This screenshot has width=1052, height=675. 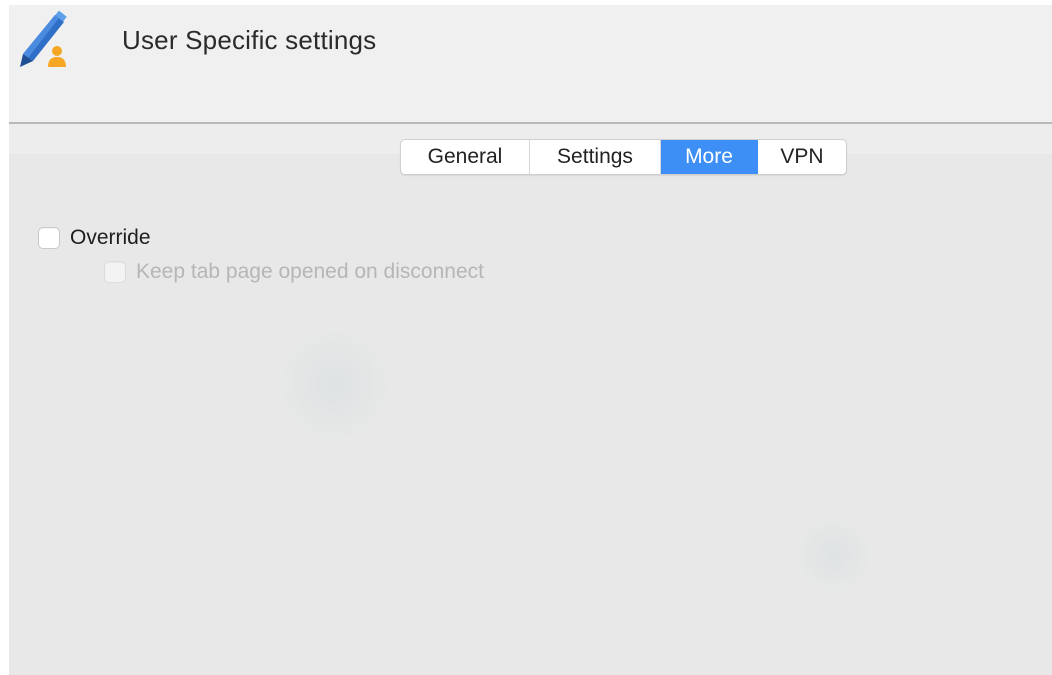 I want to click on keep-tab-open-checkbox, so click(x=115, y=272).